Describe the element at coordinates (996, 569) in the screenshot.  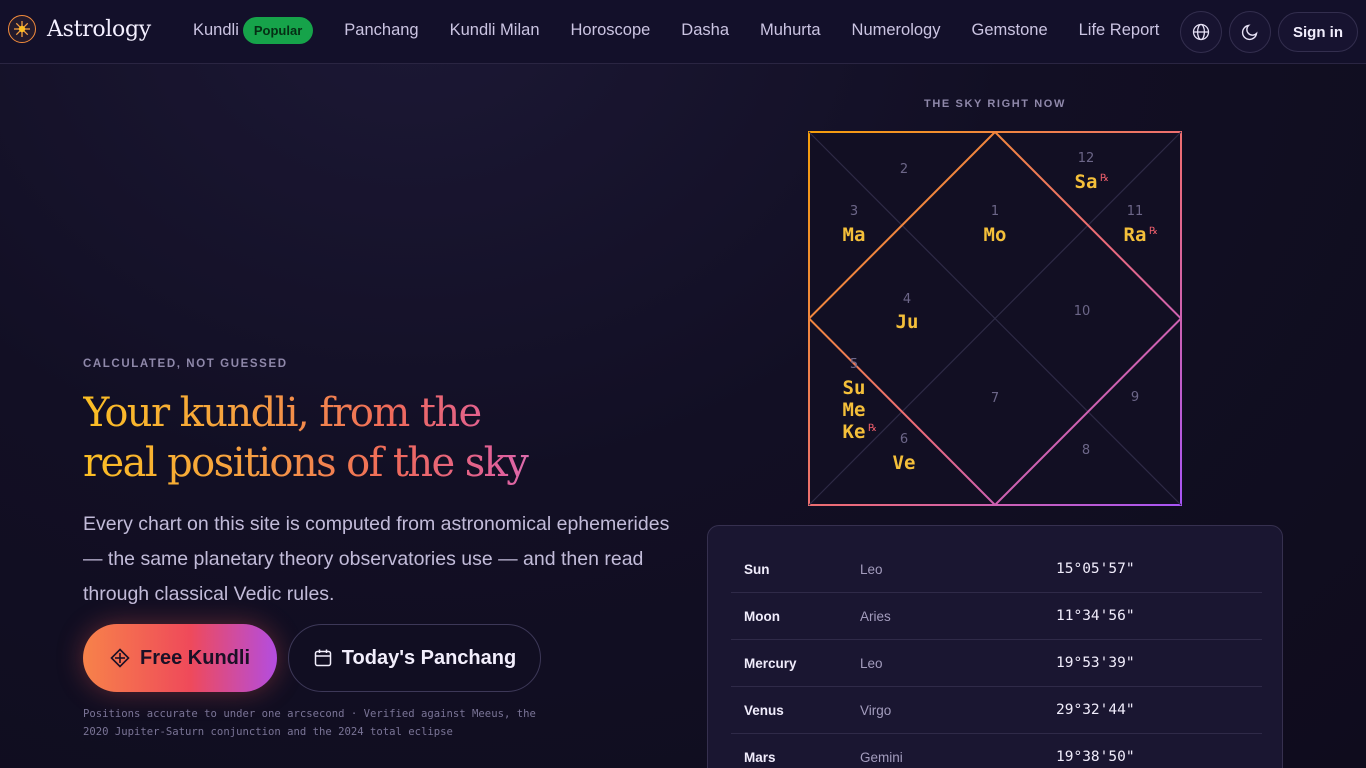
I see `table-row: Sun Leo 15°05'57"` at that location.